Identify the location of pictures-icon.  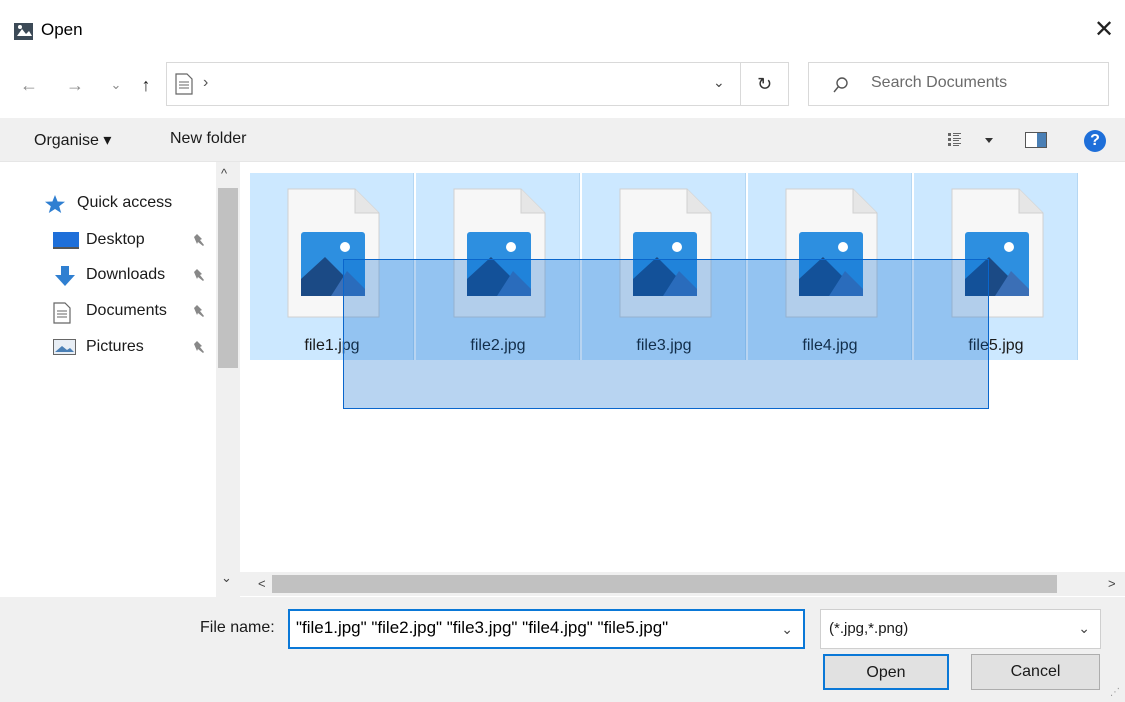
(65, 349).